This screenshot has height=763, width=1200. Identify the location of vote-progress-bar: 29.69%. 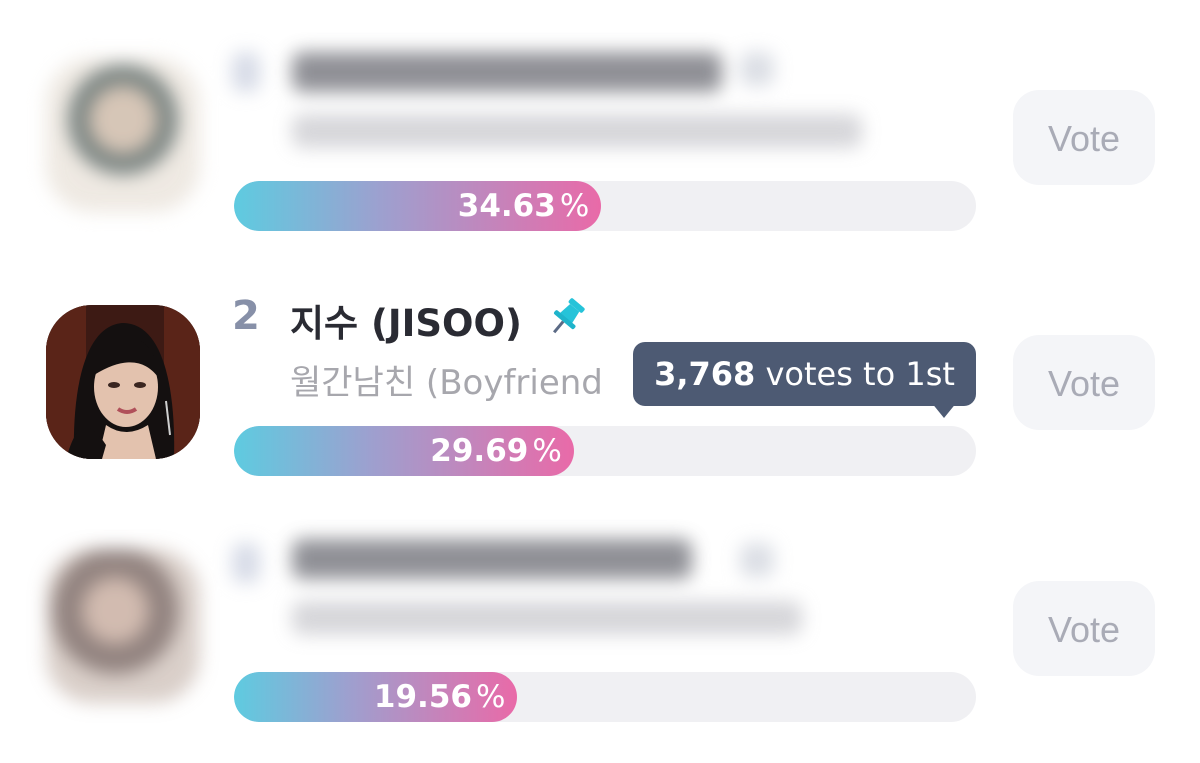
(605, 451).